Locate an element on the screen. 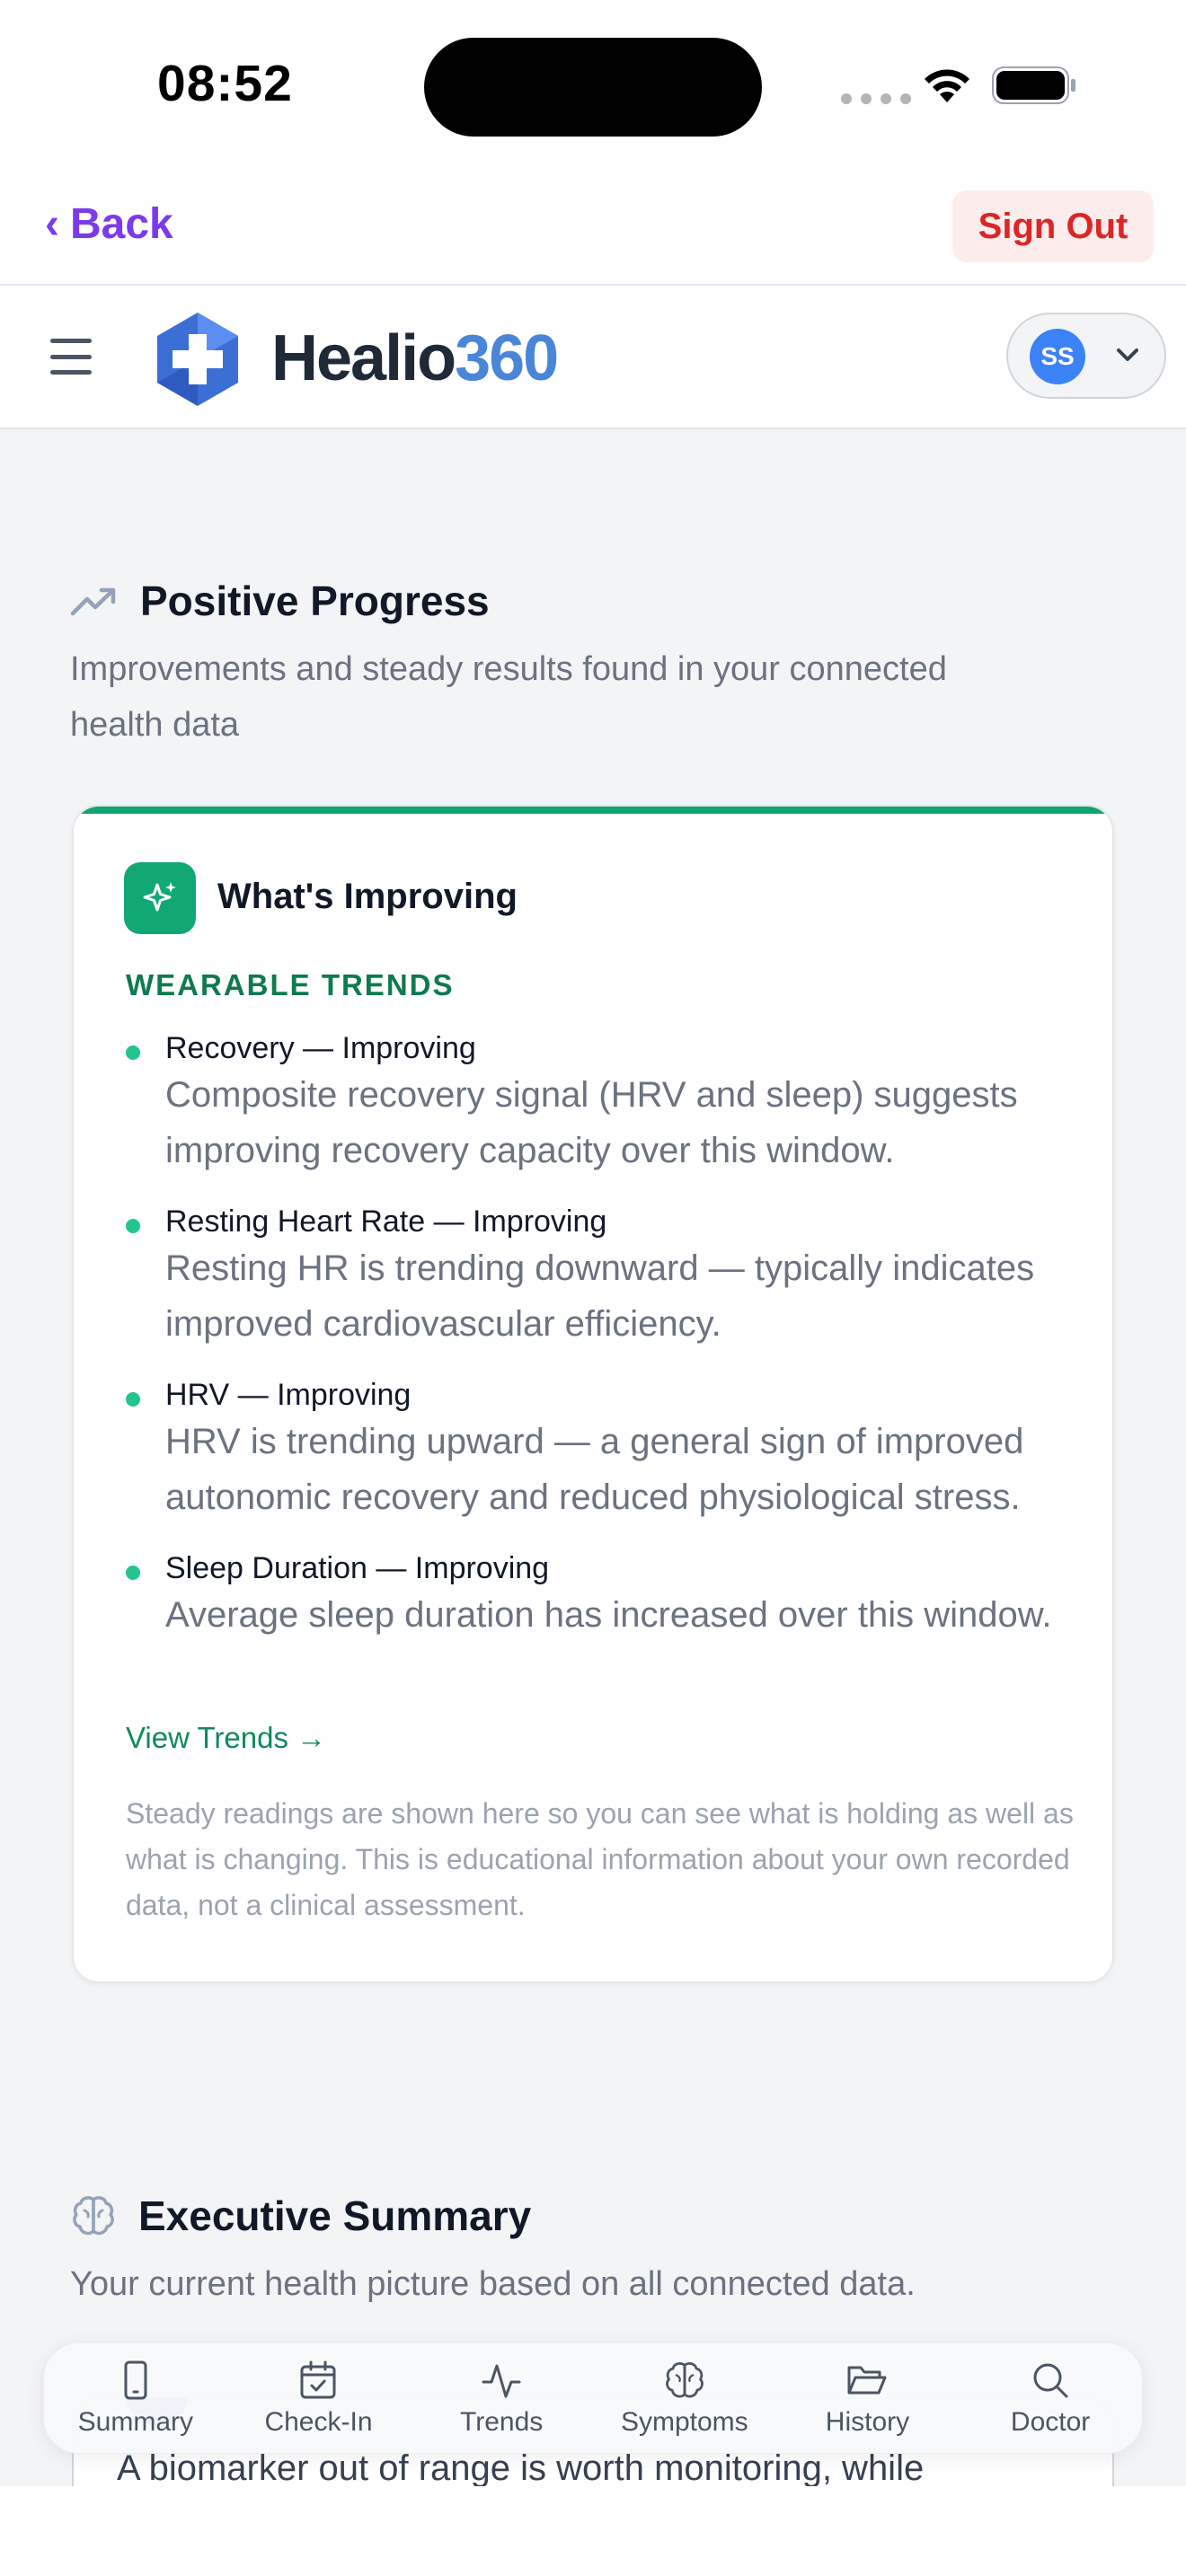  hamburger-menu-icon is located at coordinates (71, 357).